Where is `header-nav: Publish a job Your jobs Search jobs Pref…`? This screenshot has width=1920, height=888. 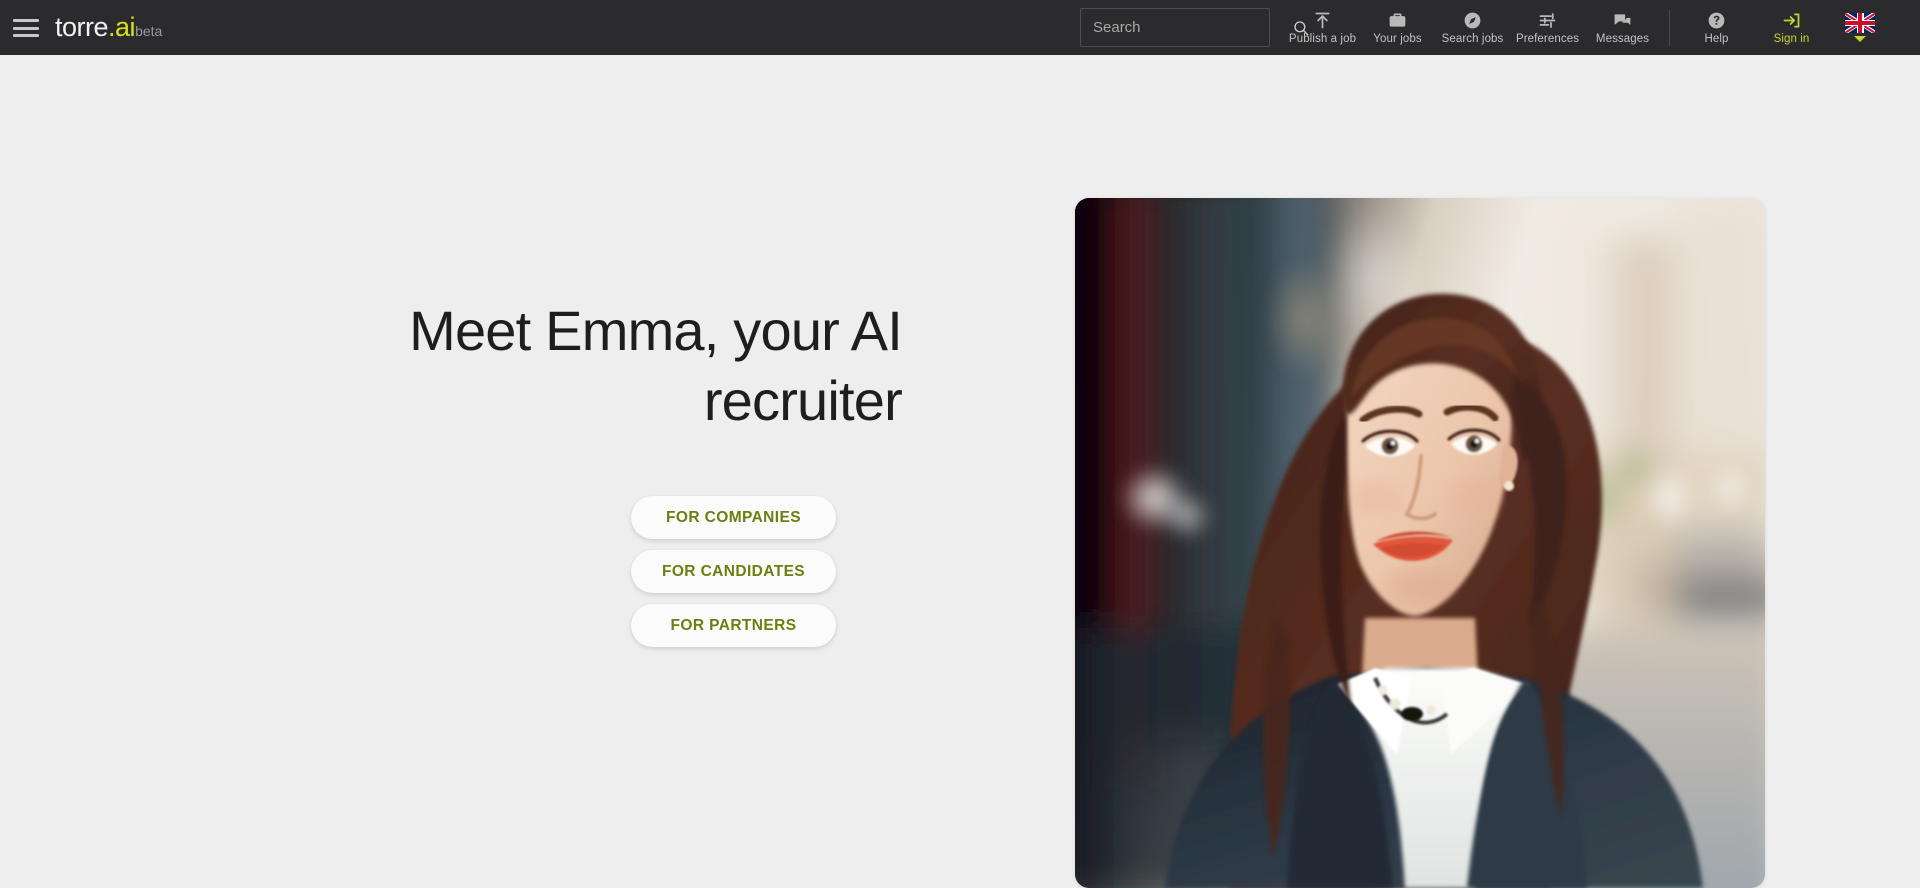
header-nav: Publish a job Your jobs Search jobs Pref… is located at coordinates (1588, 27).